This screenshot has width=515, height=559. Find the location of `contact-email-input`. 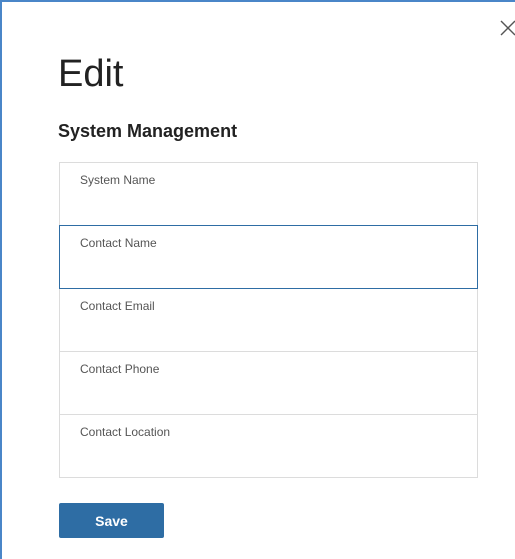

contact-email-input is located at coordinates (270, 331).